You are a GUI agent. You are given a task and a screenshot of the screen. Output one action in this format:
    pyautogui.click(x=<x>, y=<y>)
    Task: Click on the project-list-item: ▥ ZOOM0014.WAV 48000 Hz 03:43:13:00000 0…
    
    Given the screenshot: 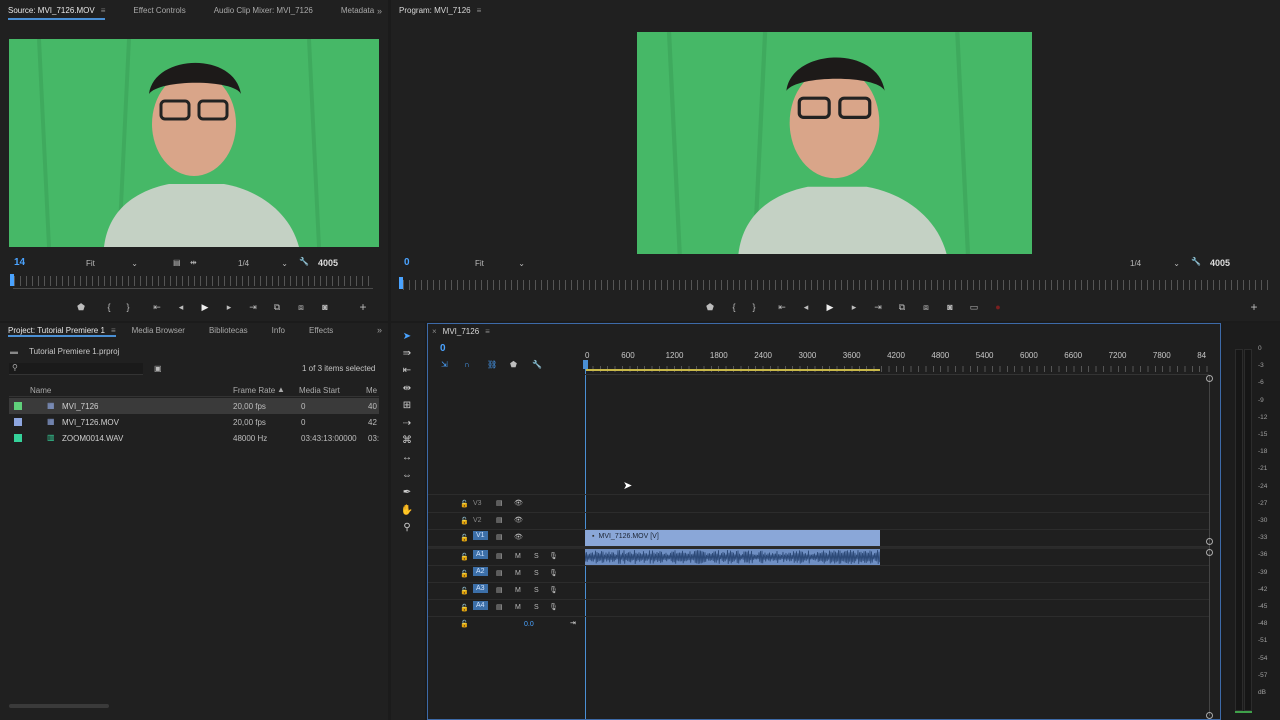 What is the action you would take?
    pyautogui.click(x=194, y=438)
    